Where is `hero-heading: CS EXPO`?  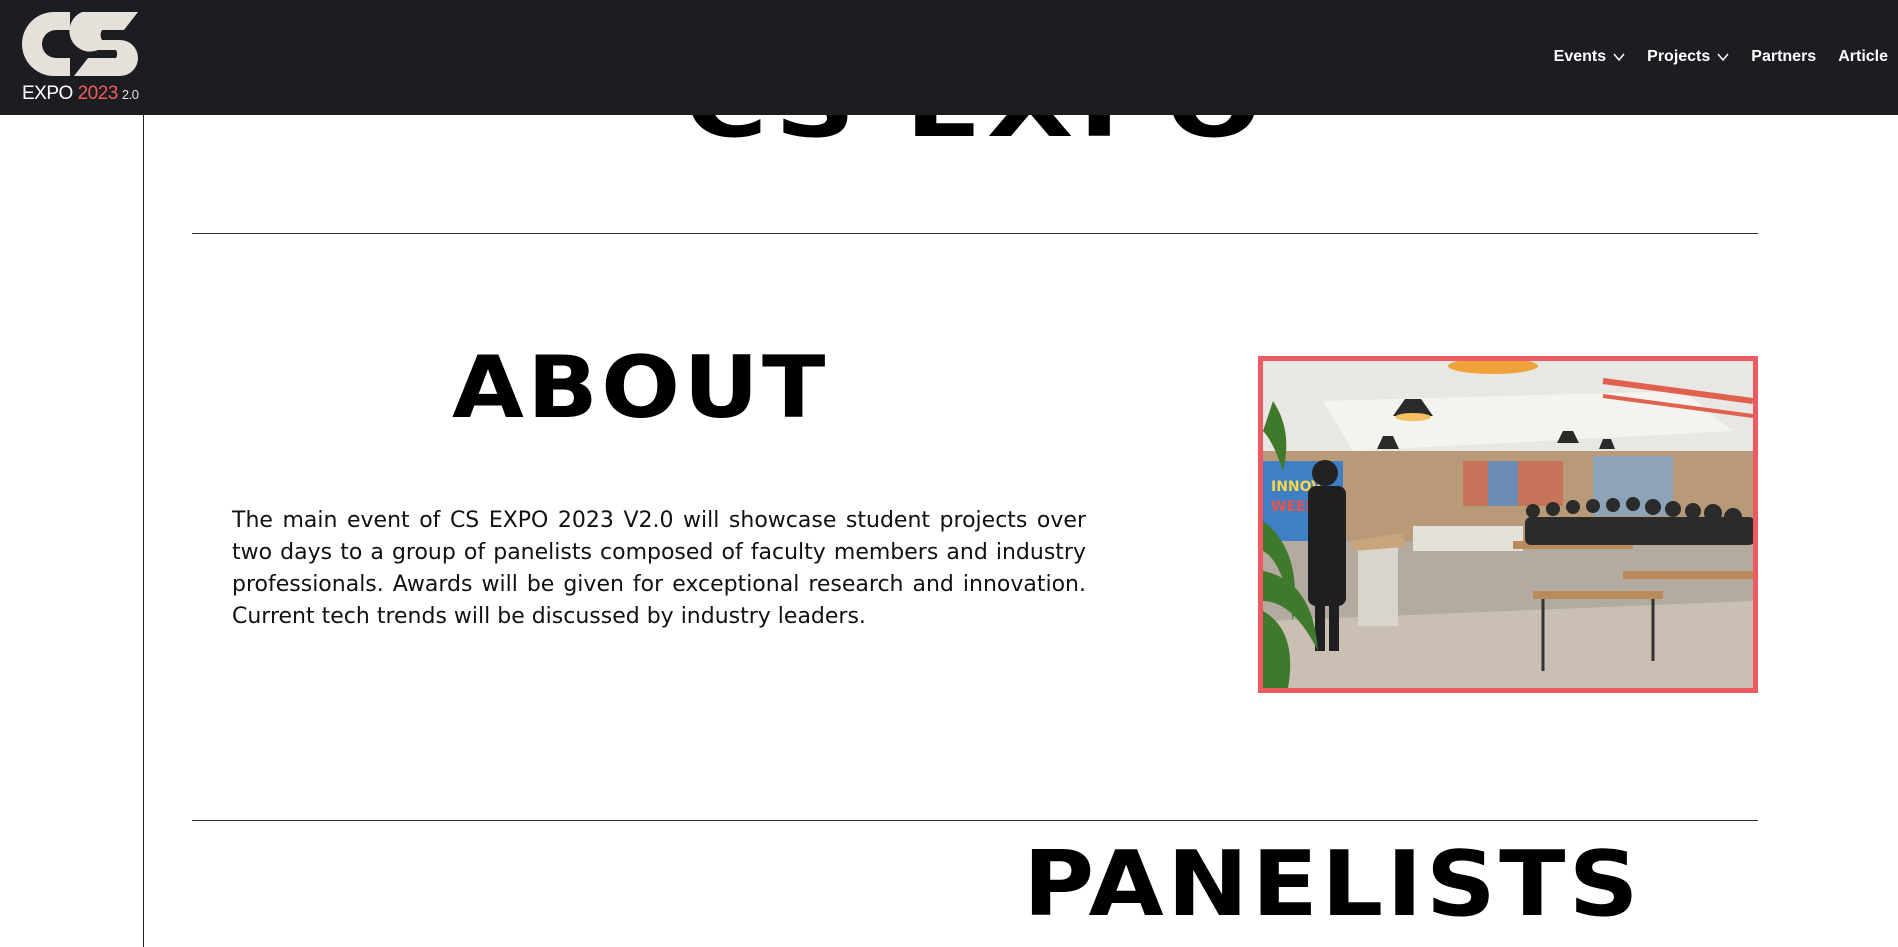 hero-heading: CS EXPO is located at coordinates (976, 133).